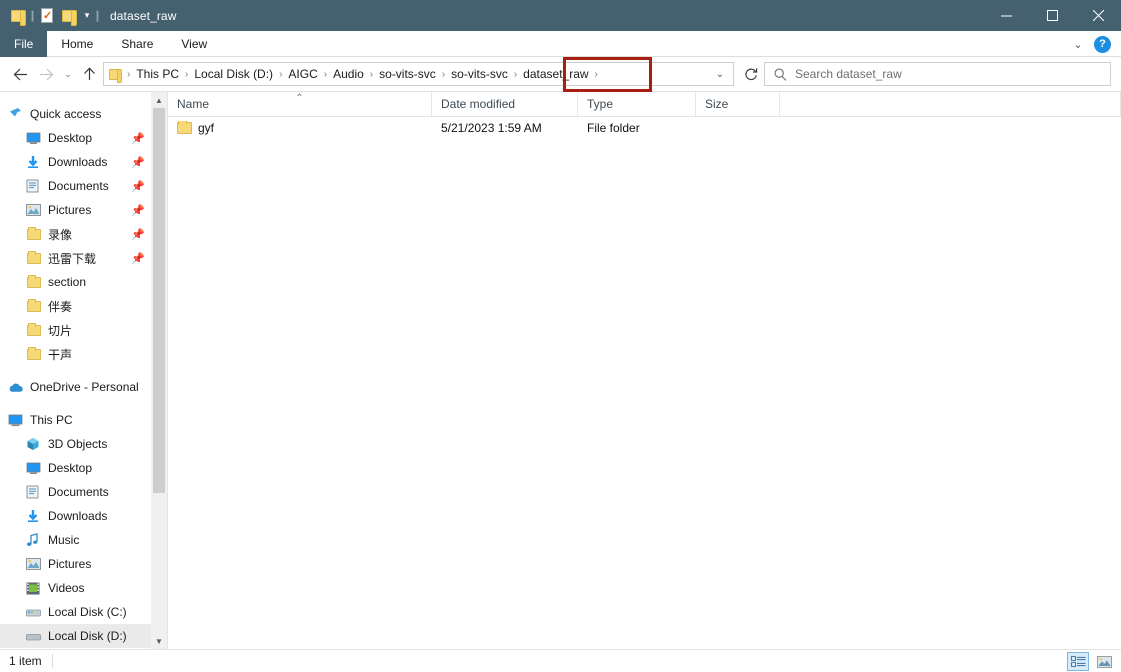  What do you see at coordinates (555, 74) in the screenshot?
I see `breadcrumb-item-dataset-raw: dataset_raw` at bounding box center [555, 74].